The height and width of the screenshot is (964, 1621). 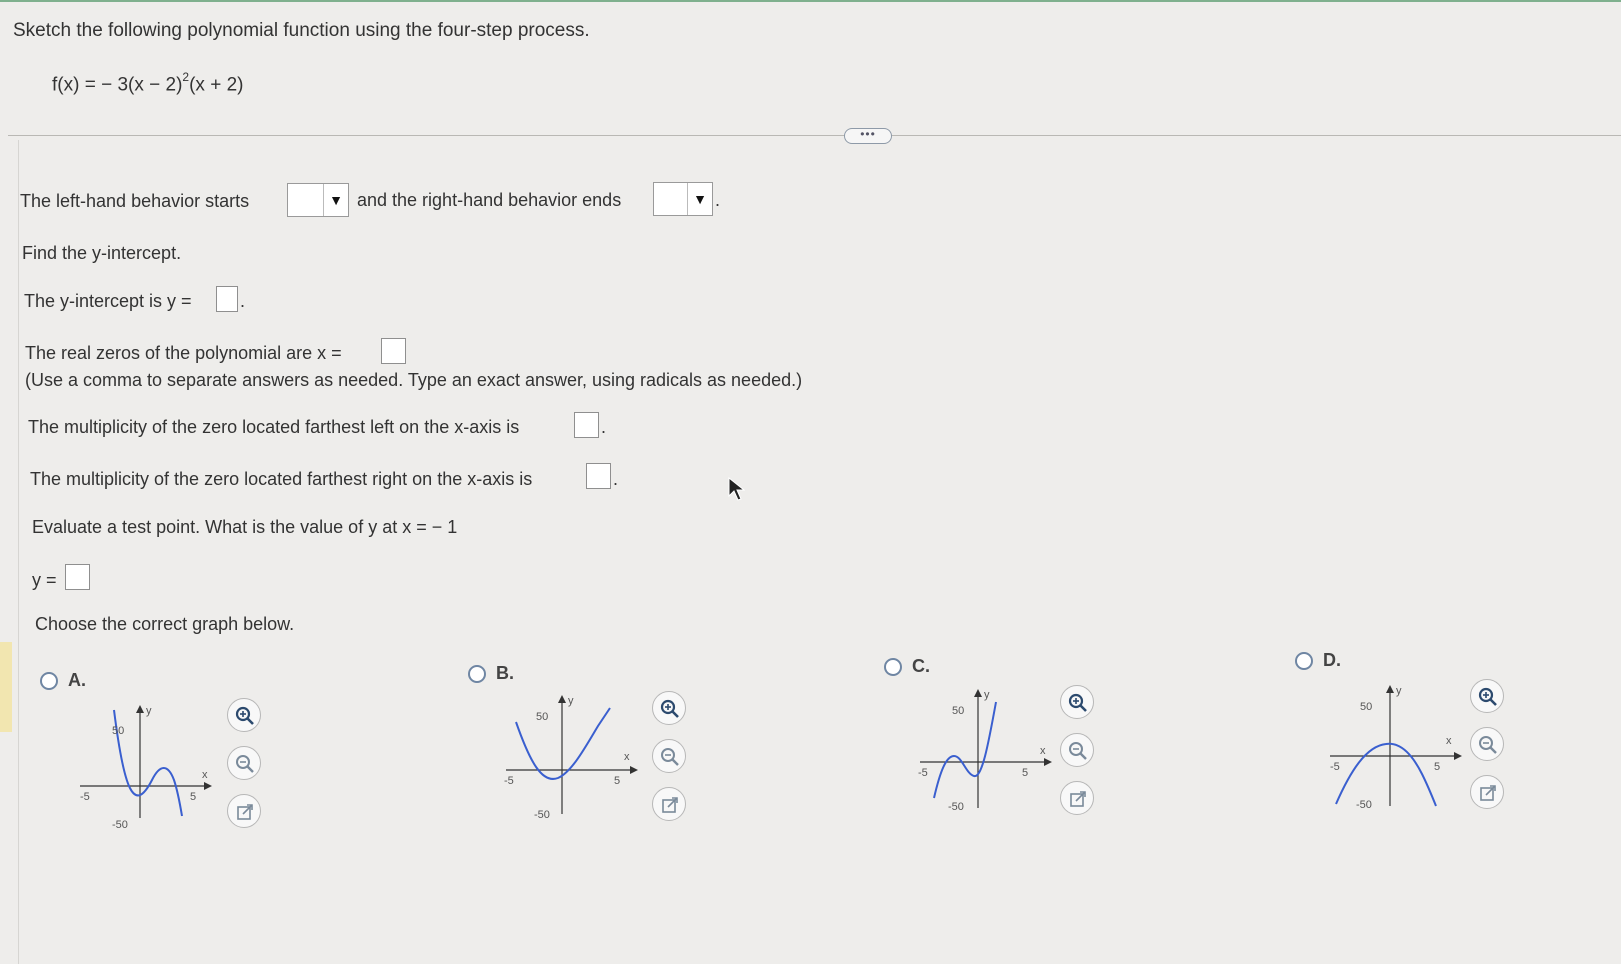 I want to click on graph-d-x-label: x, so click(x=1449, y=741).